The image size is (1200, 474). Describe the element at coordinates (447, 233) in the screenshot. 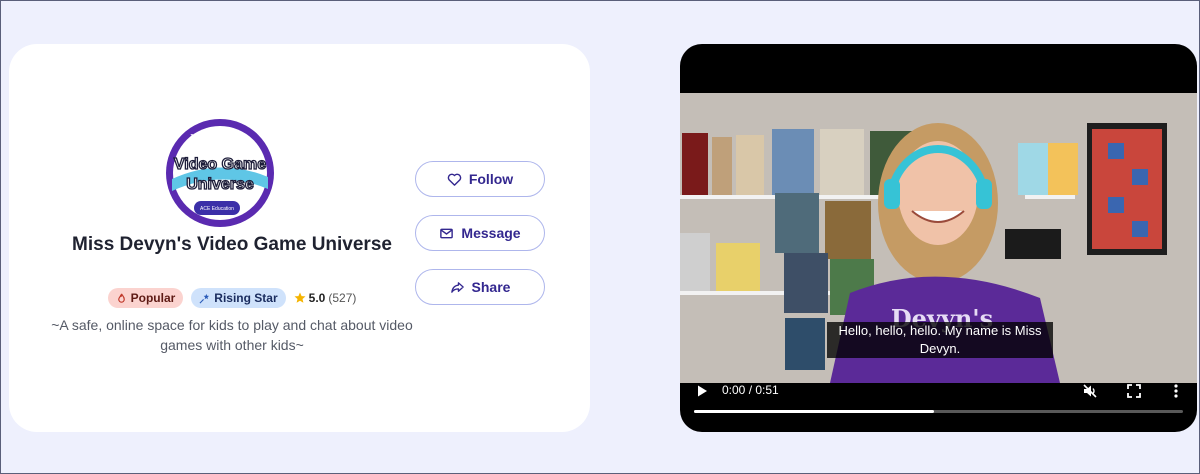

I see `envelope-icon` at that location.